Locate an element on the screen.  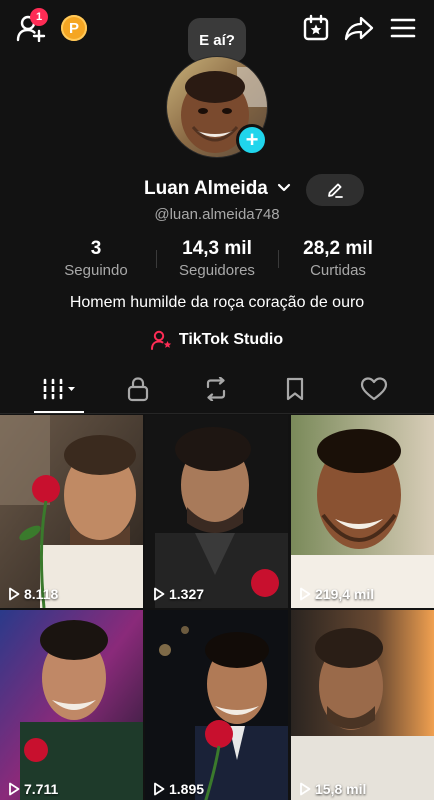
profile-name: Luan Almeida is located at coordinates (206, 189).